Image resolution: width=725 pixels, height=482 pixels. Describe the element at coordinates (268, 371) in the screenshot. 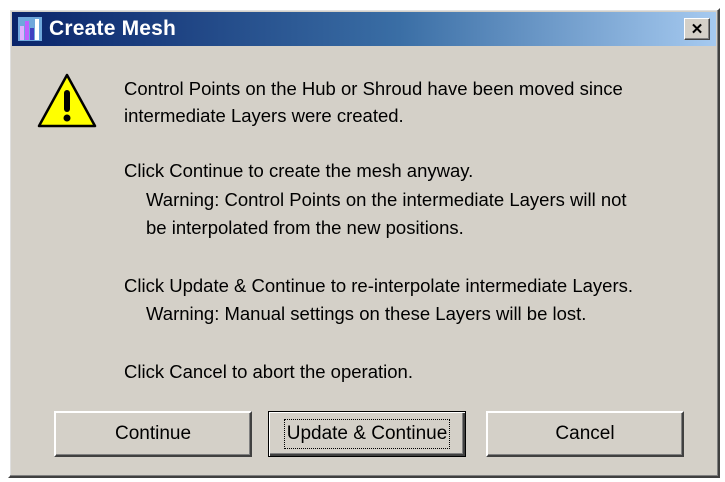

I see `message-line: Click Cancel to abort the operation.` at that location.